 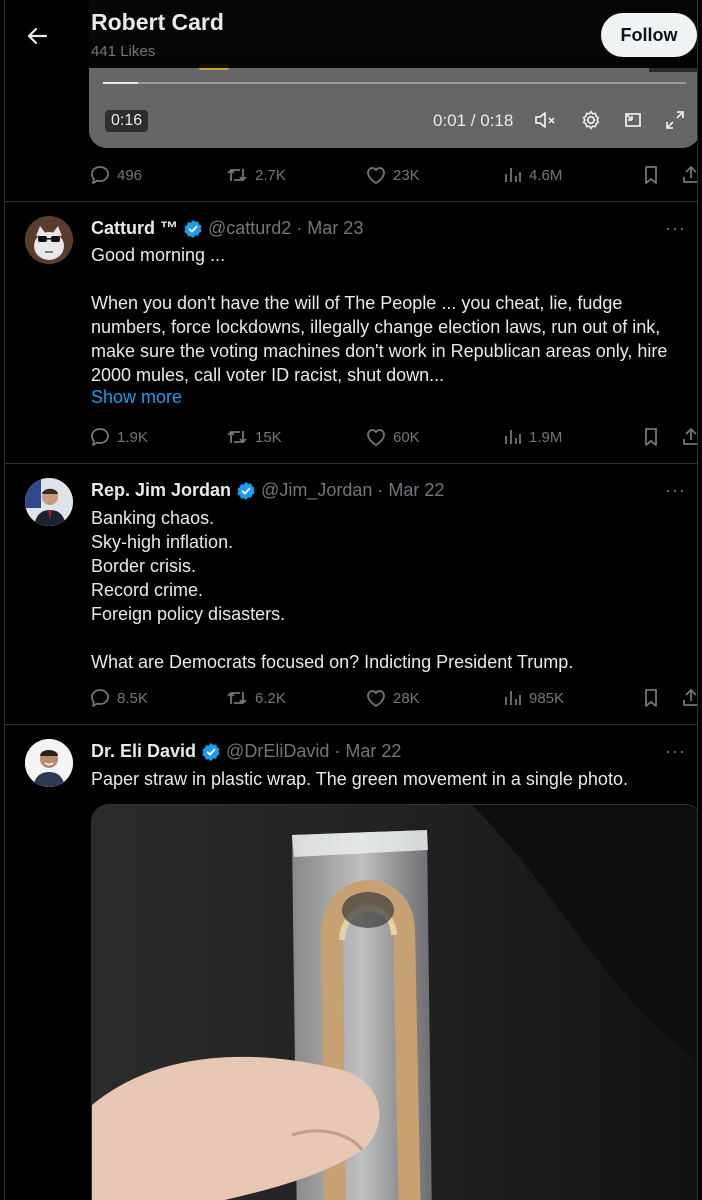 I want to click on mute-icon, so click(x=545, y=120).